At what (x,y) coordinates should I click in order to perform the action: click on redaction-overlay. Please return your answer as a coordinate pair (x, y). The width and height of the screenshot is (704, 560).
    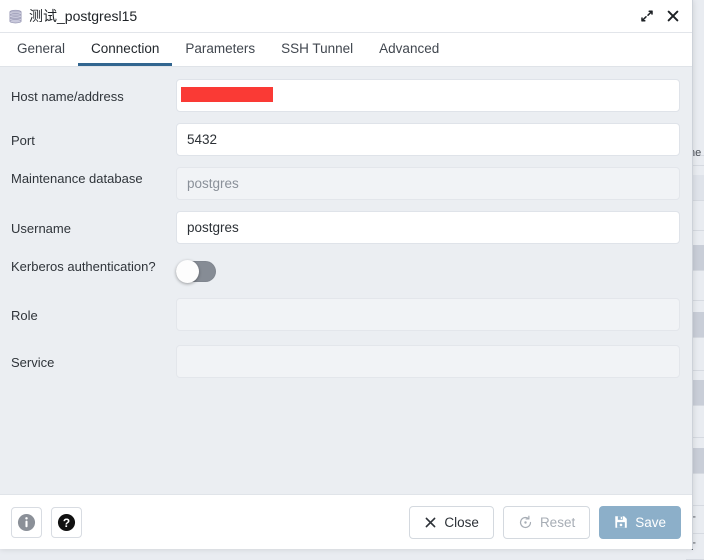
    Looking at the image, I should click on (227, 94).